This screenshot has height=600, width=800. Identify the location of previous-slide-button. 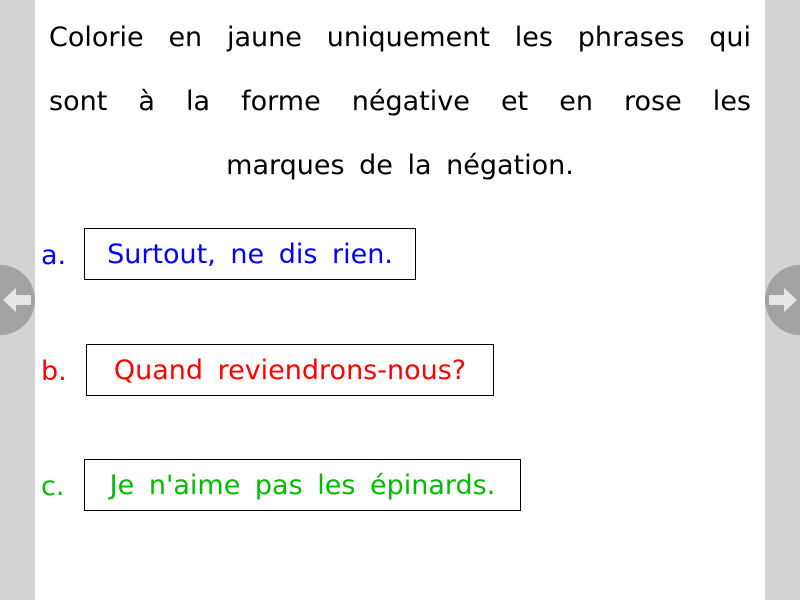
(17, 300).